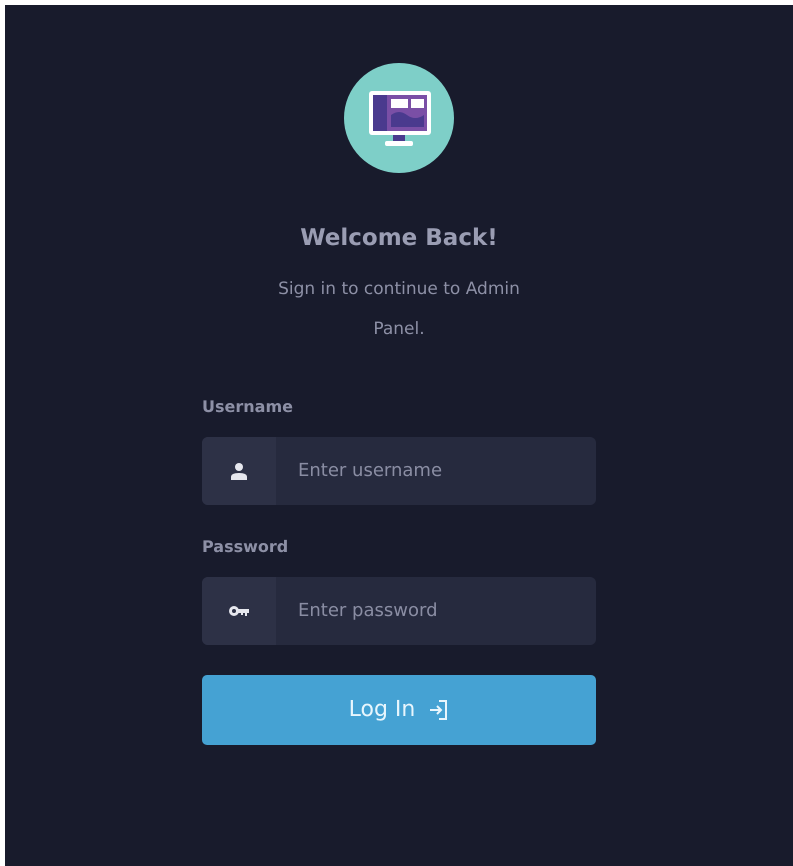 This screenshot has width=793, height=866. I want to click on text-field: Enter username, so click(436, 470).